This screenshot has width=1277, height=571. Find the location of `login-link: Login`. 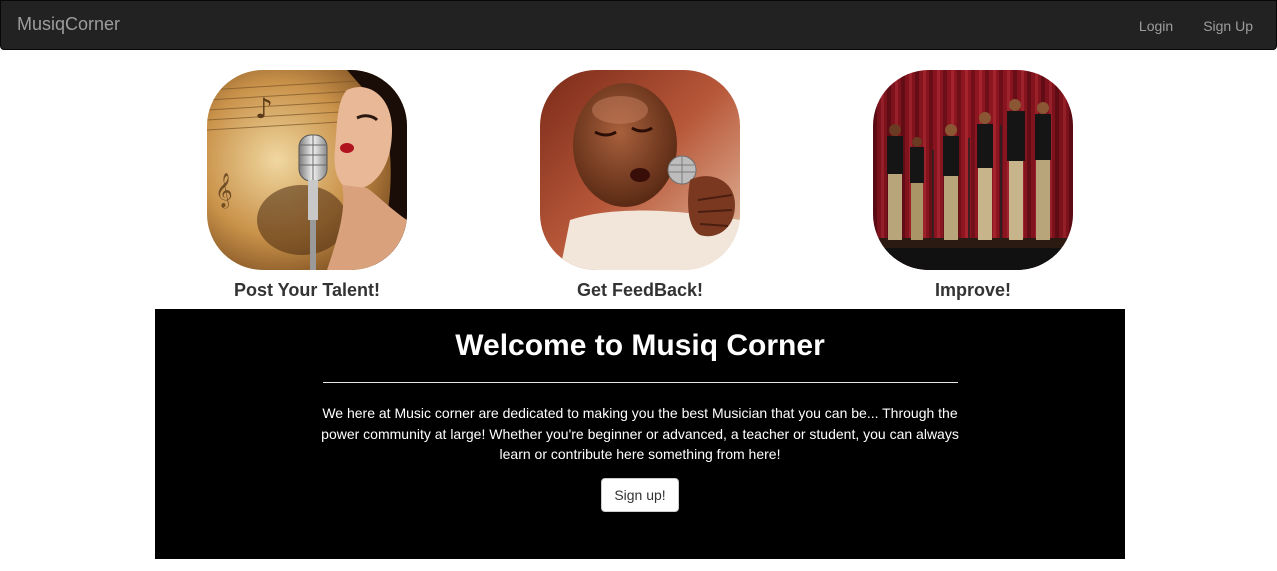

login-link: Login is located at coordinates (1156, 26).